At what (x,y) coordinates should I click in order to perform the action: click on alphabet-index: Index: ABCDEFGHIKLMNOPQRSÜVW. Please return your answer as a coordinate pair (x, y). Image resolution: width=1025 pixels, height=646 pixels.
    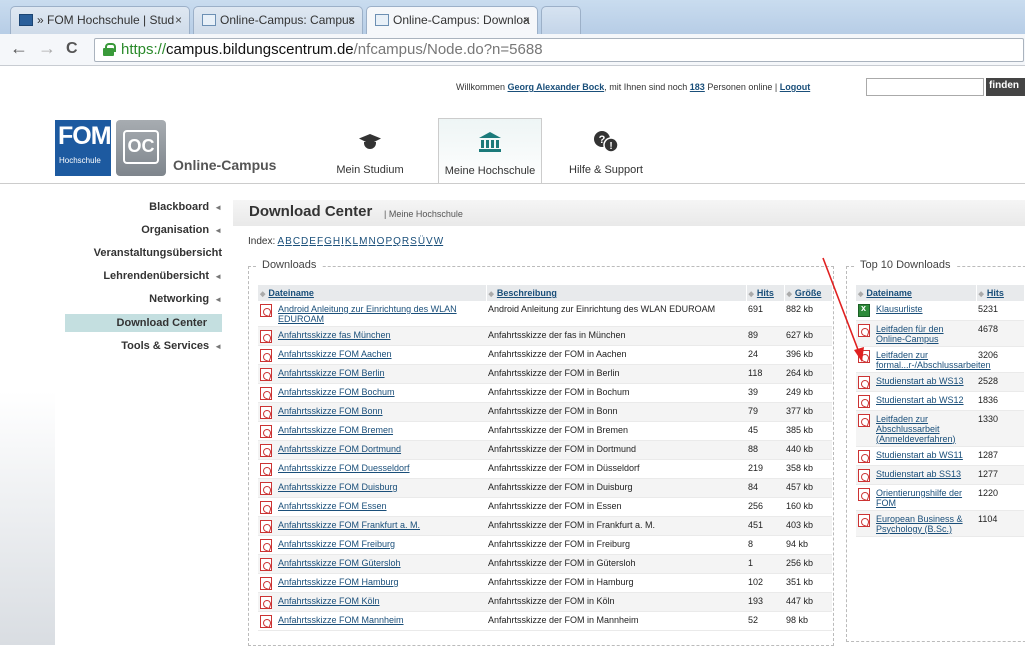
    Looking at the image, I should click on (346, 241).